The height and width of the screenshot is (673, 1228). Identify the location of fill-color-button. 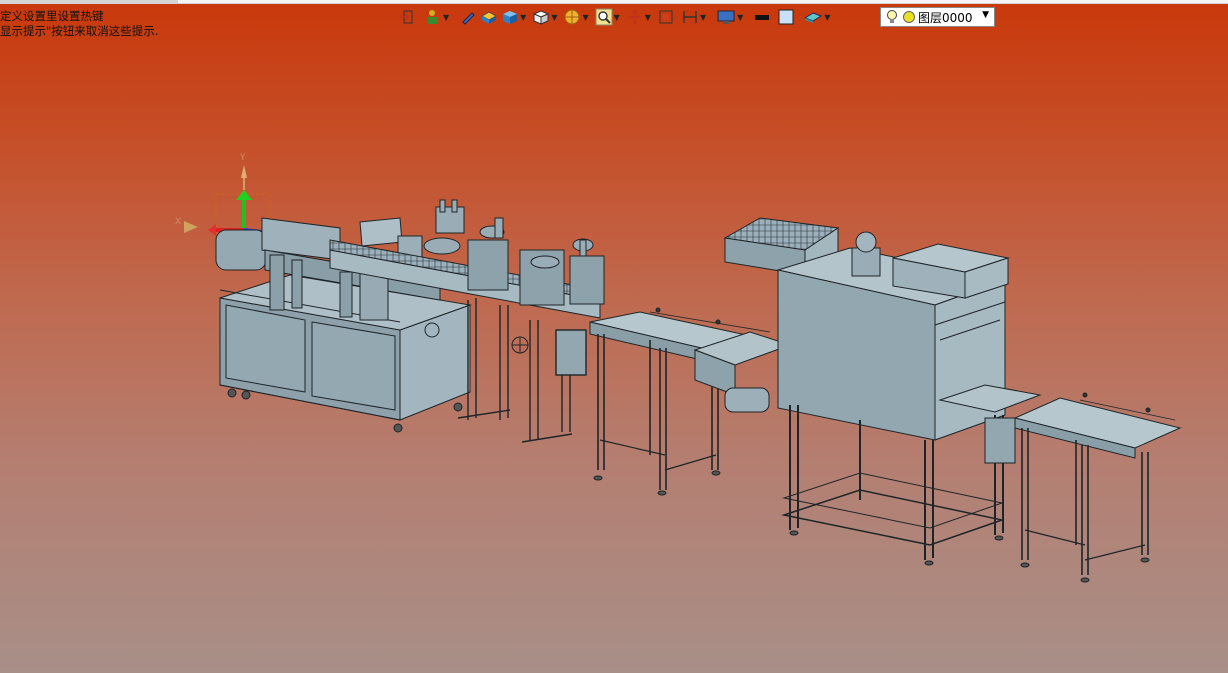
(786, 17).